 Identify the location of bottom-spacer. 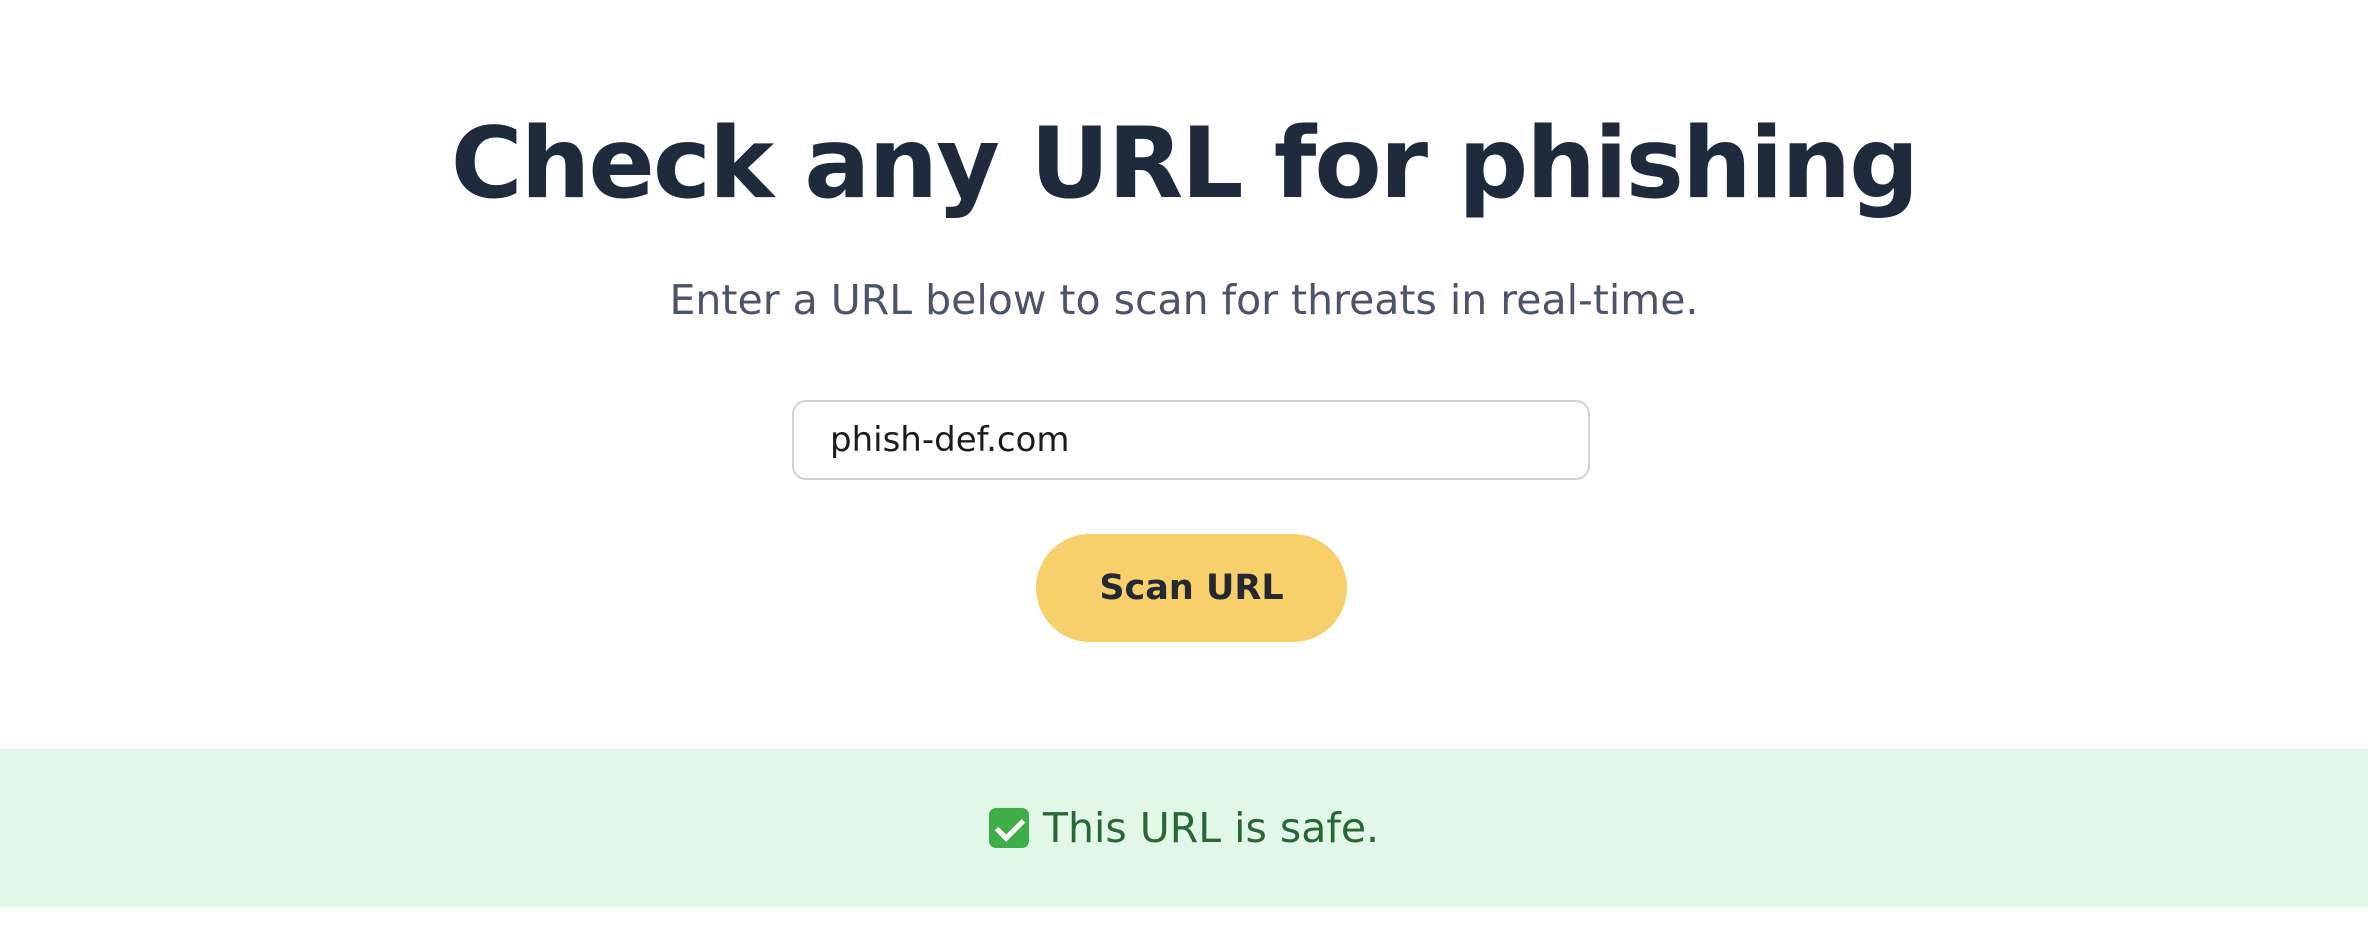
(1184, 918).